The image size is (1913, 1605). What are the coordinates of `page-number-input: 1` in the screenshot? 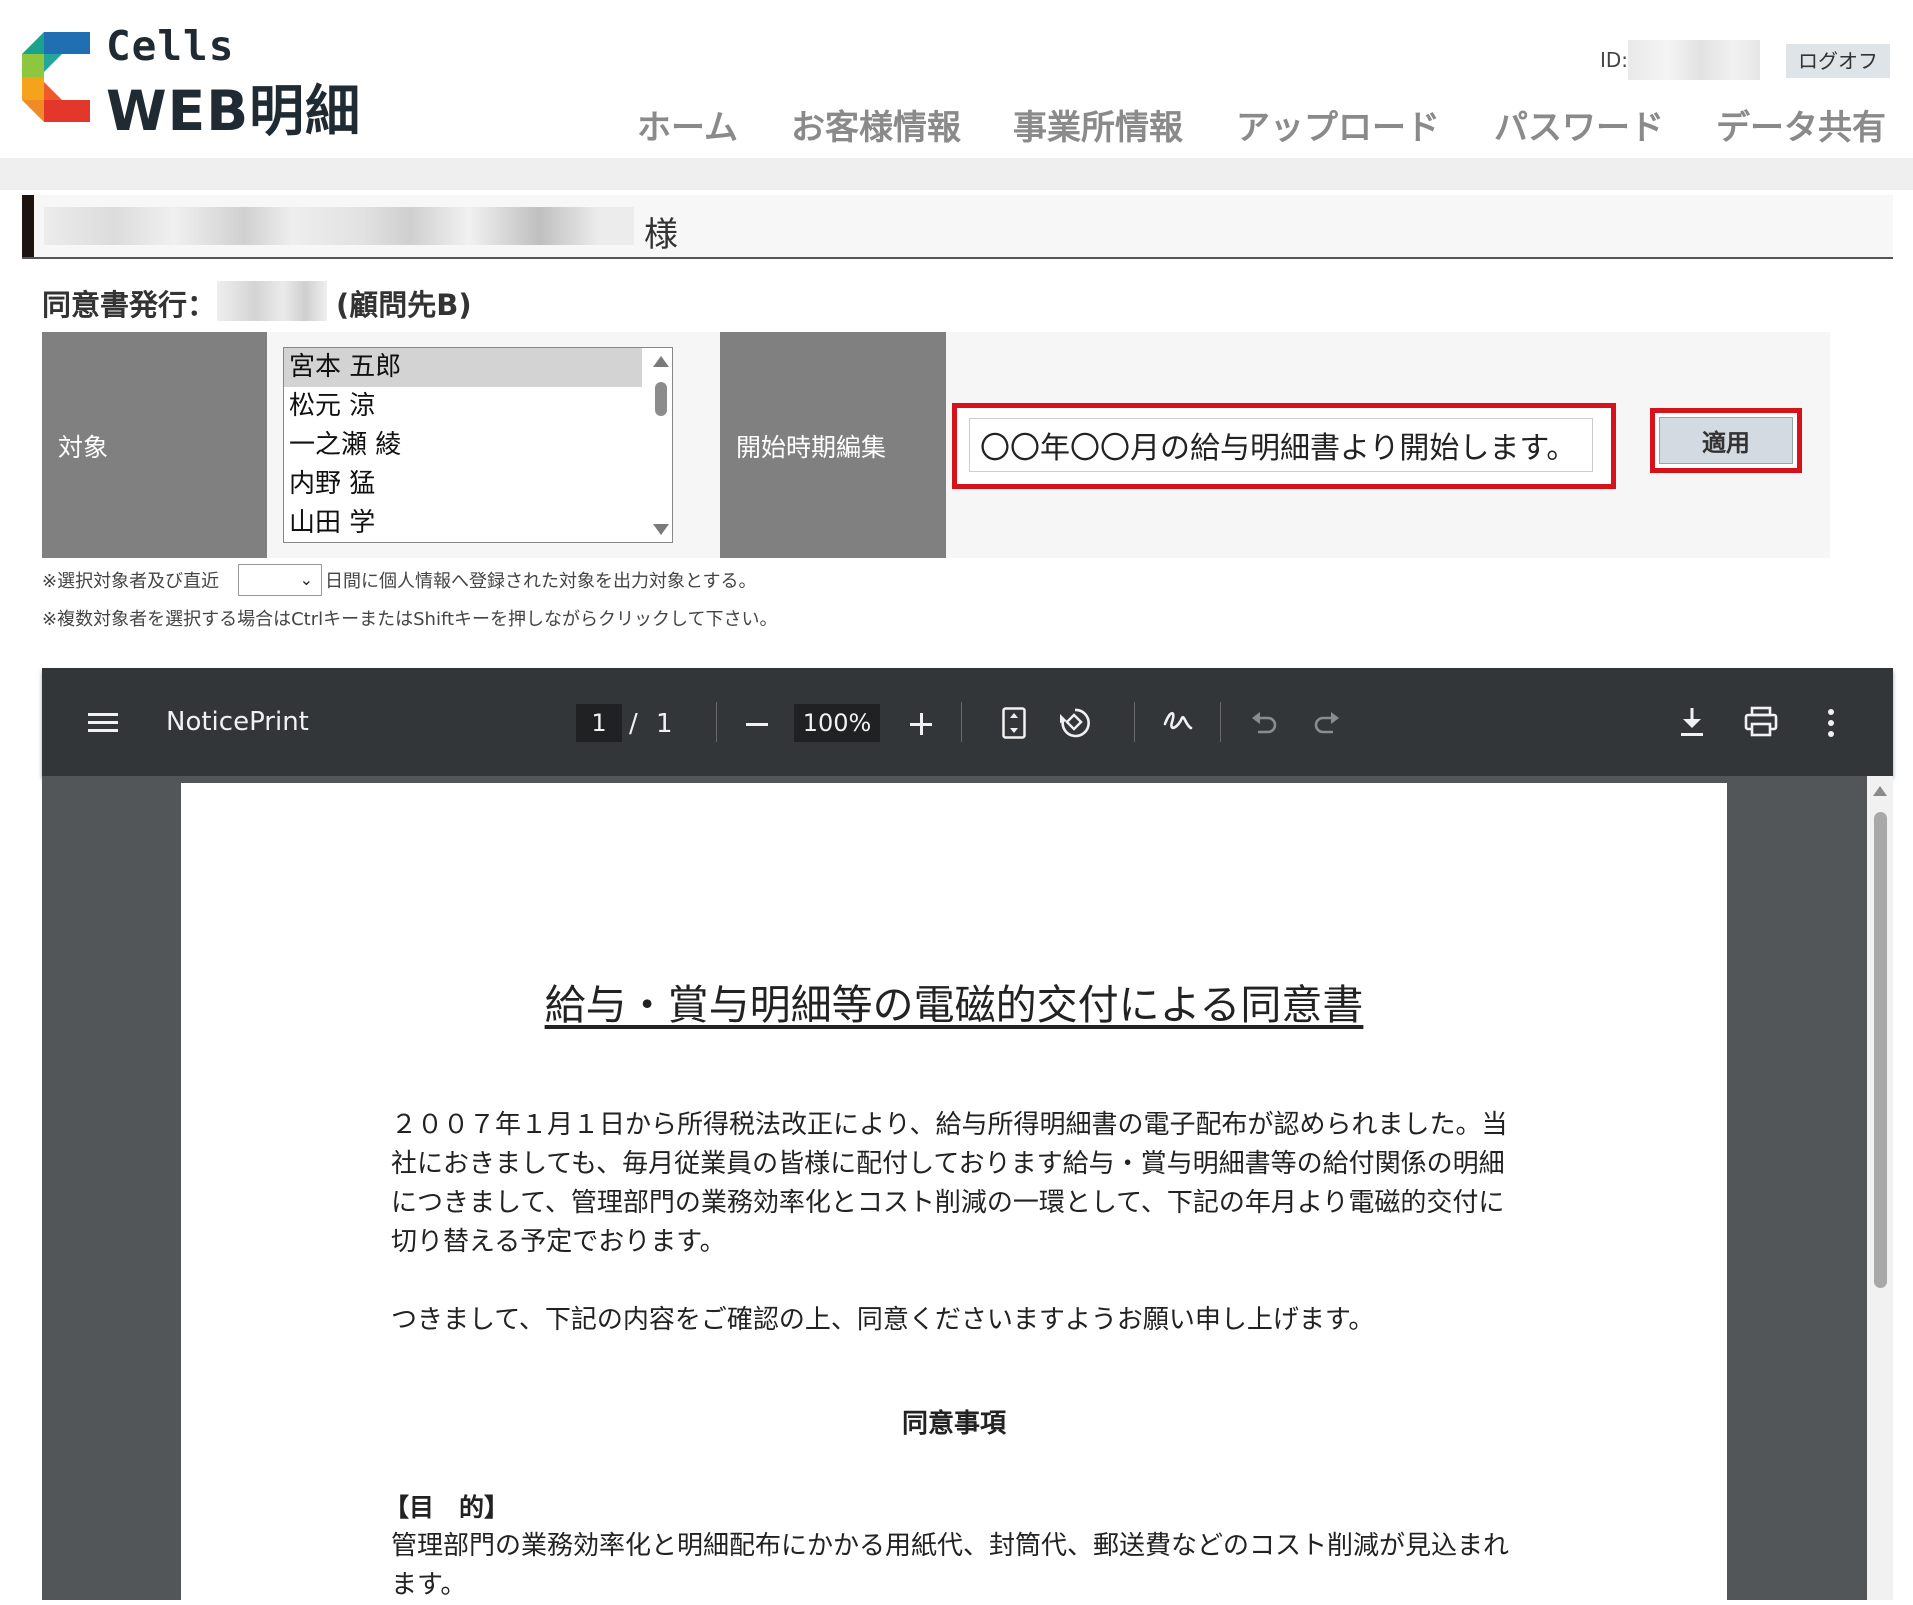 It's located at (599, 723).